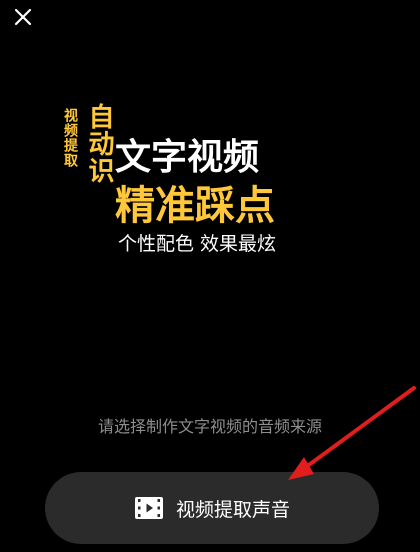 The height and width of the screenshot is (552, 420). What do you see at coordinates (195, 206) in the screenshot?
I see `promo-highlight-line: 精准踩点` at bounding box center [195, 206].